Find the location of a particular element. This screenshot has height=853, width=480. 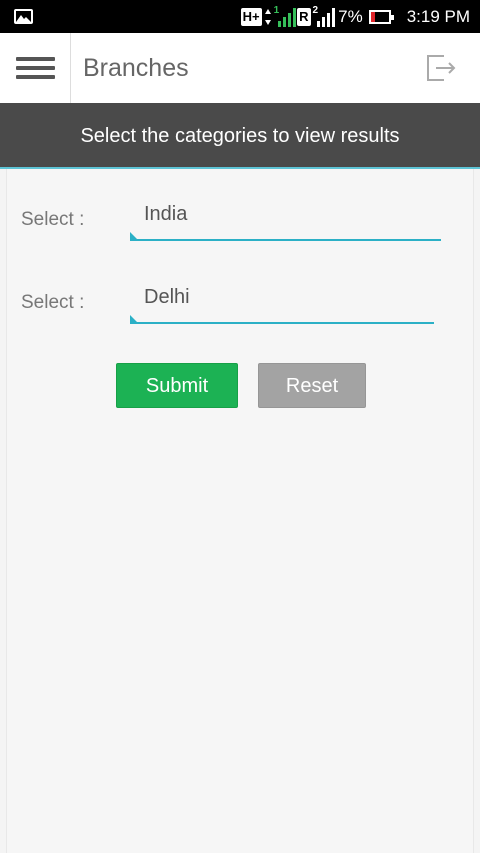

status-bar: H+ 1 R 2 7% 3:19 PM is located at coordinates (240, 16).